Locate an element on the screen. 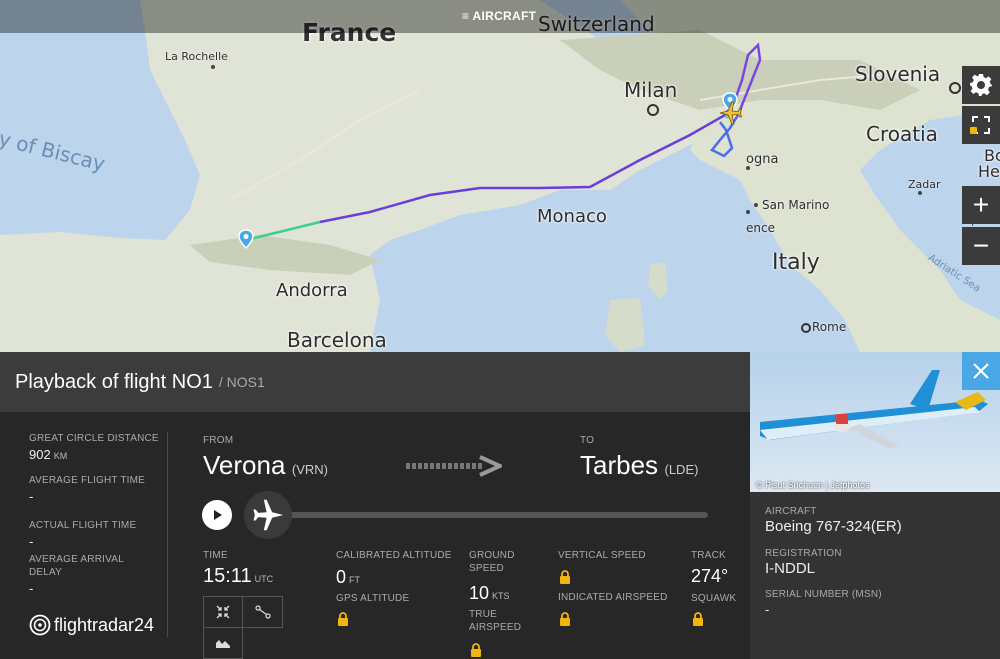  fullscreen-button is located at coordinates (981, 125).